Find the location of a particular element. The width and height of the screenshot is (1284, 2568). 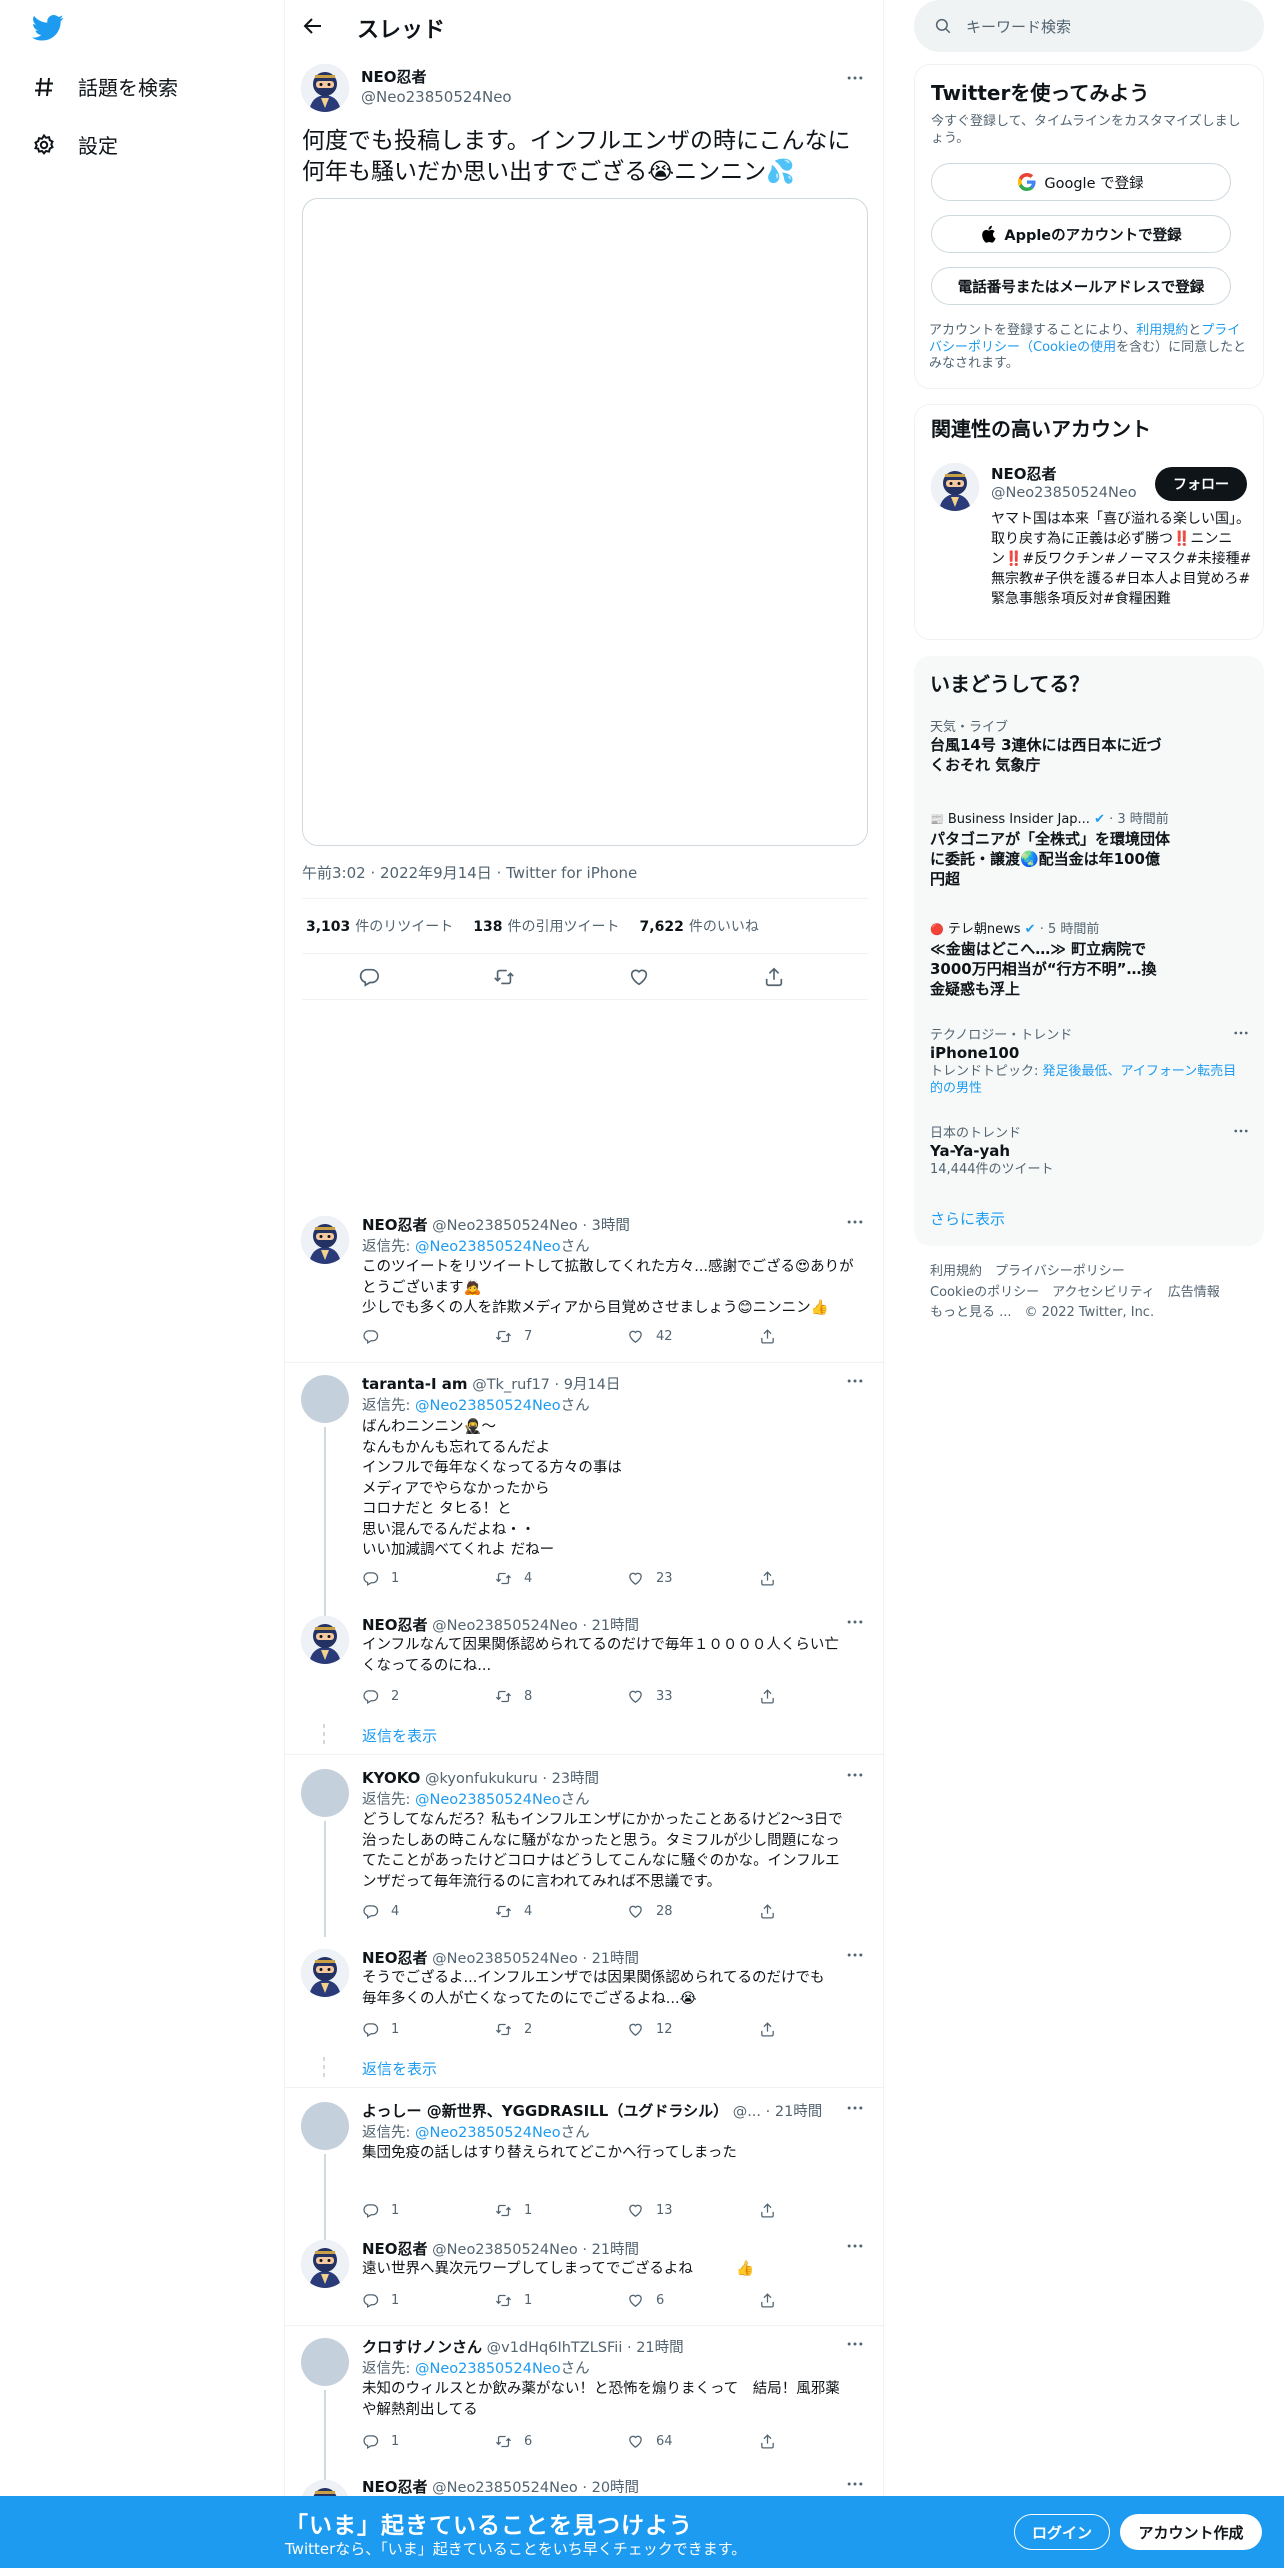

retweet-button: 7 is located at coordinates (513, 1336).